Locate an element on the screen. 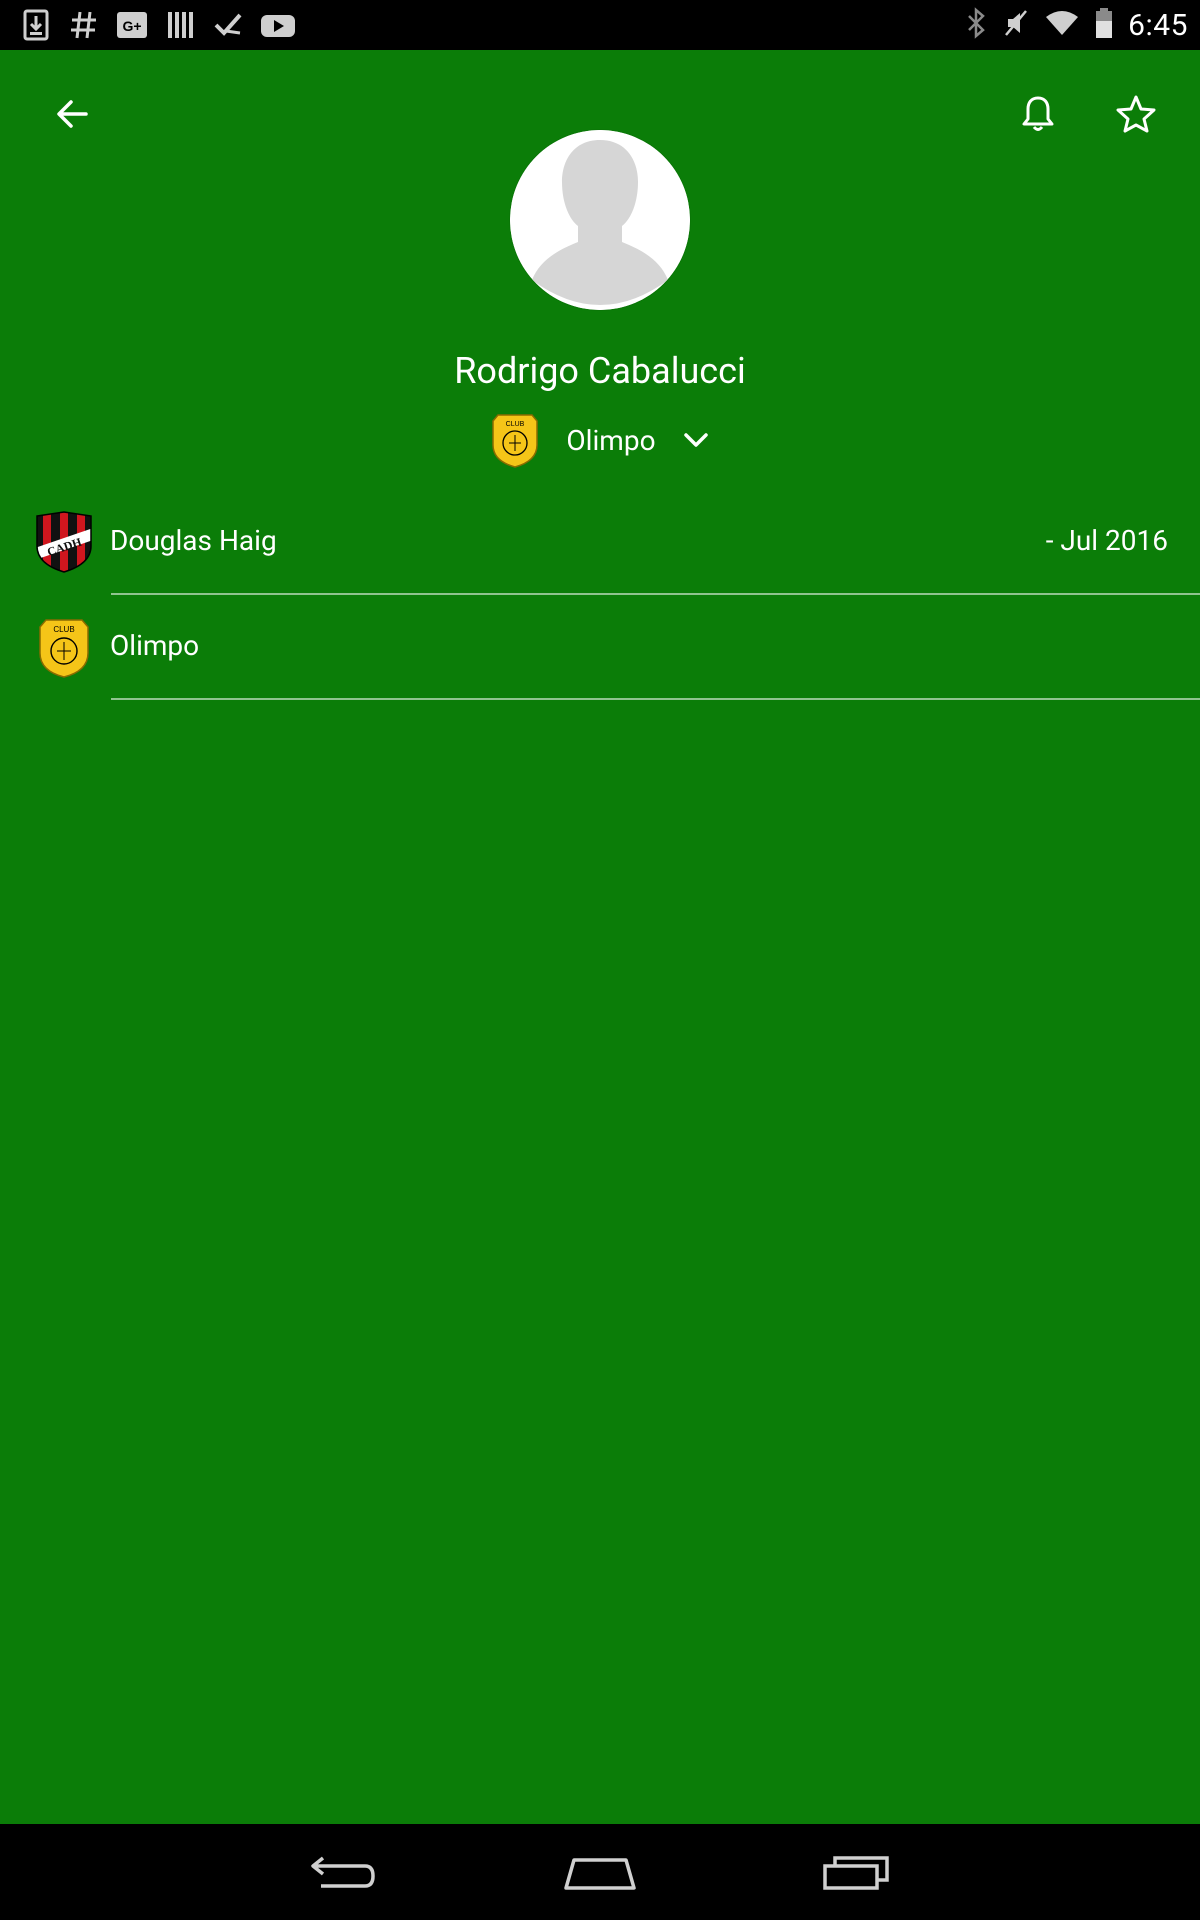 This screenshot has height=1920, width=1200. person-placeholder-icon is located at coordinates (600, 220).